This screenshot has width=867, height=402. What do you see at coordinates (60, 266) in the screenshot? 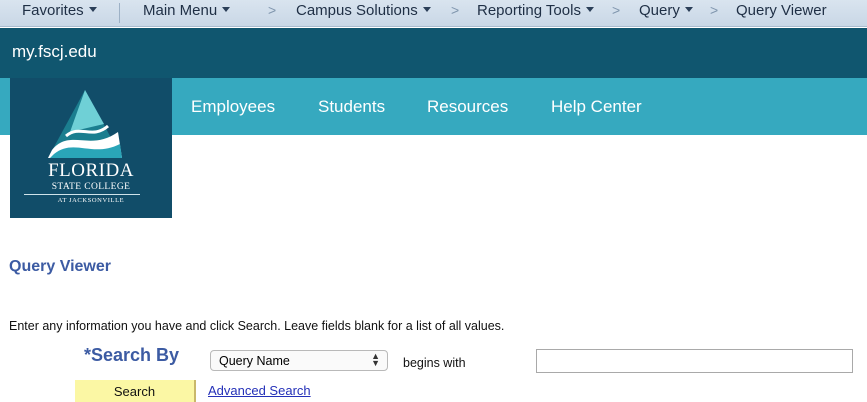
I see `page-title: Query Viewer` at bounding box center [60, 266].